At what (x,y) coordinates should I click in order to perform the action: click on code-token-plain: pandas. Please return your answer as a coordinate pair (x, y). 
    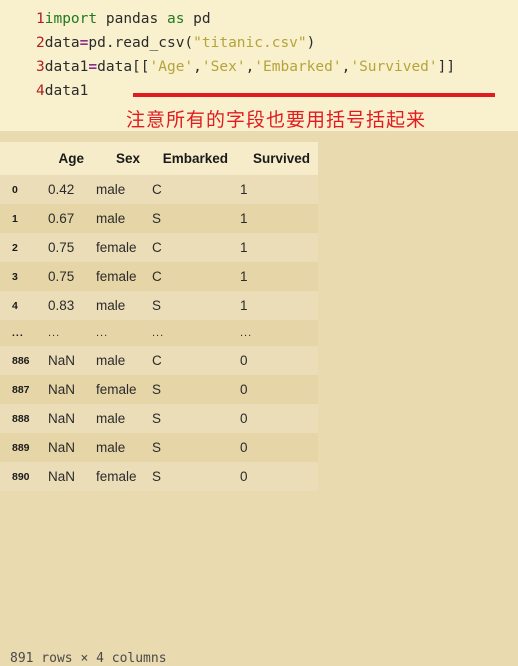
    Looking at the image, I should click on (132, 19).